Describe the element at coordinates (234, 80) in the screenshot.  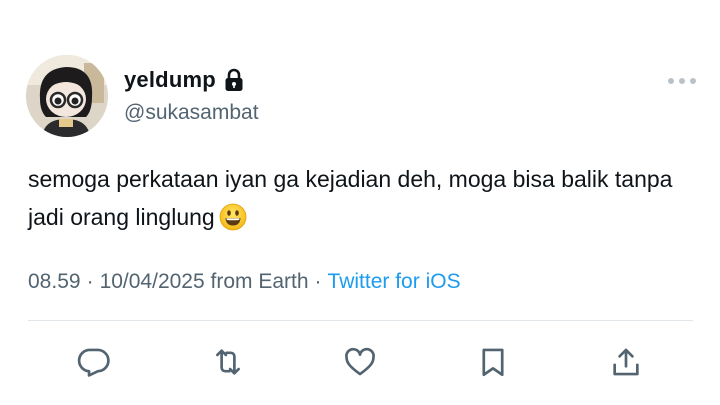
I see `lock-icon` at that location.